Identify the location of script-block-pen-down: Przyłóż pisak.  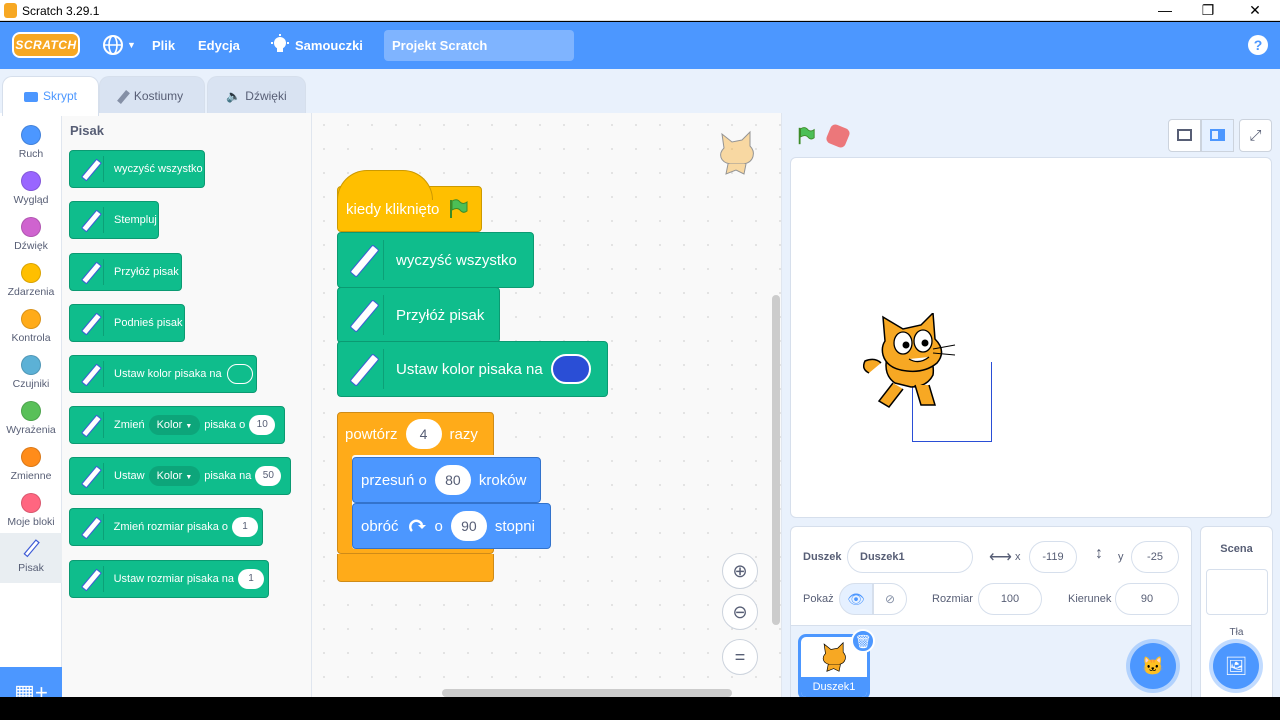
(418, 315).